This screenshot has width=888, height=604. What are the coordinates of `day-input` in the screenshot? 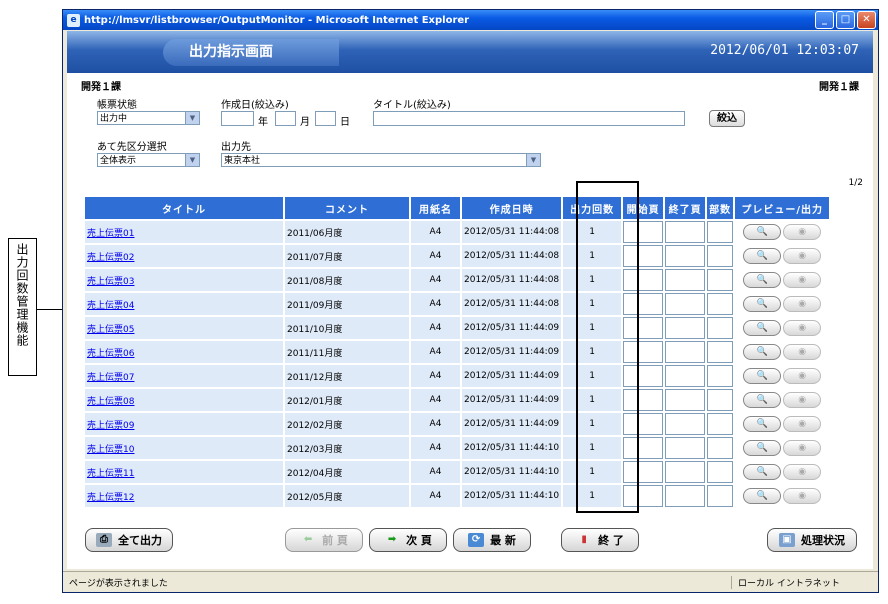 It's located at (325, 118).